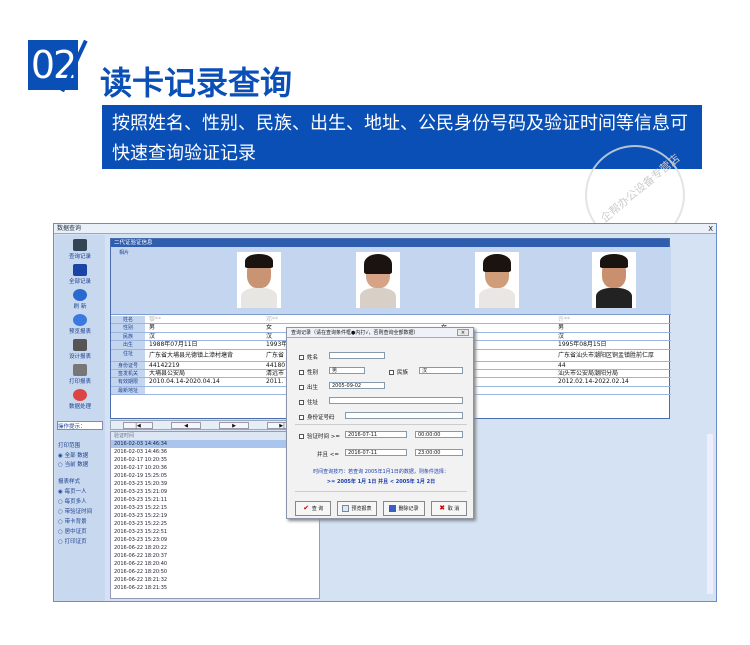  Describe the element at coordinates (53, 65) in the screenshot. I see `section-number-badge: 02` at that location.